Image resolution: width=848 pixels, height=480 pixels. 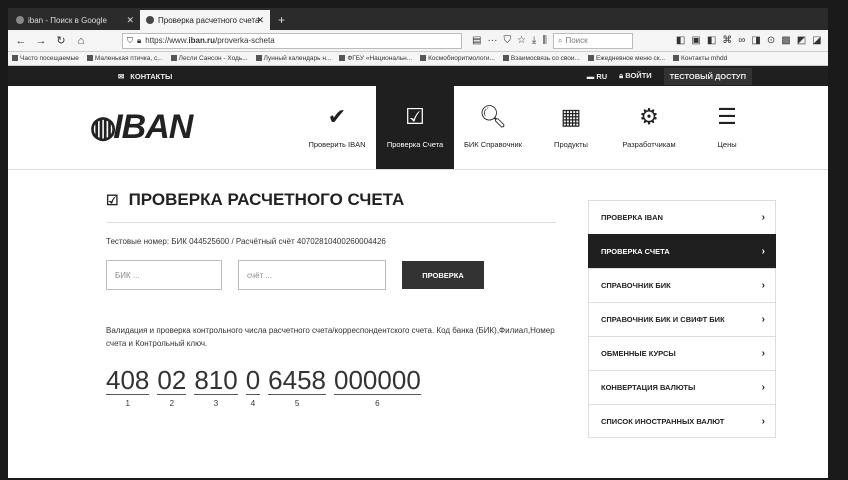 What do you see at coordinates (785, 40) in the screenshot?
I see `extension-icon: ▩` at bounding box center [785, 40].